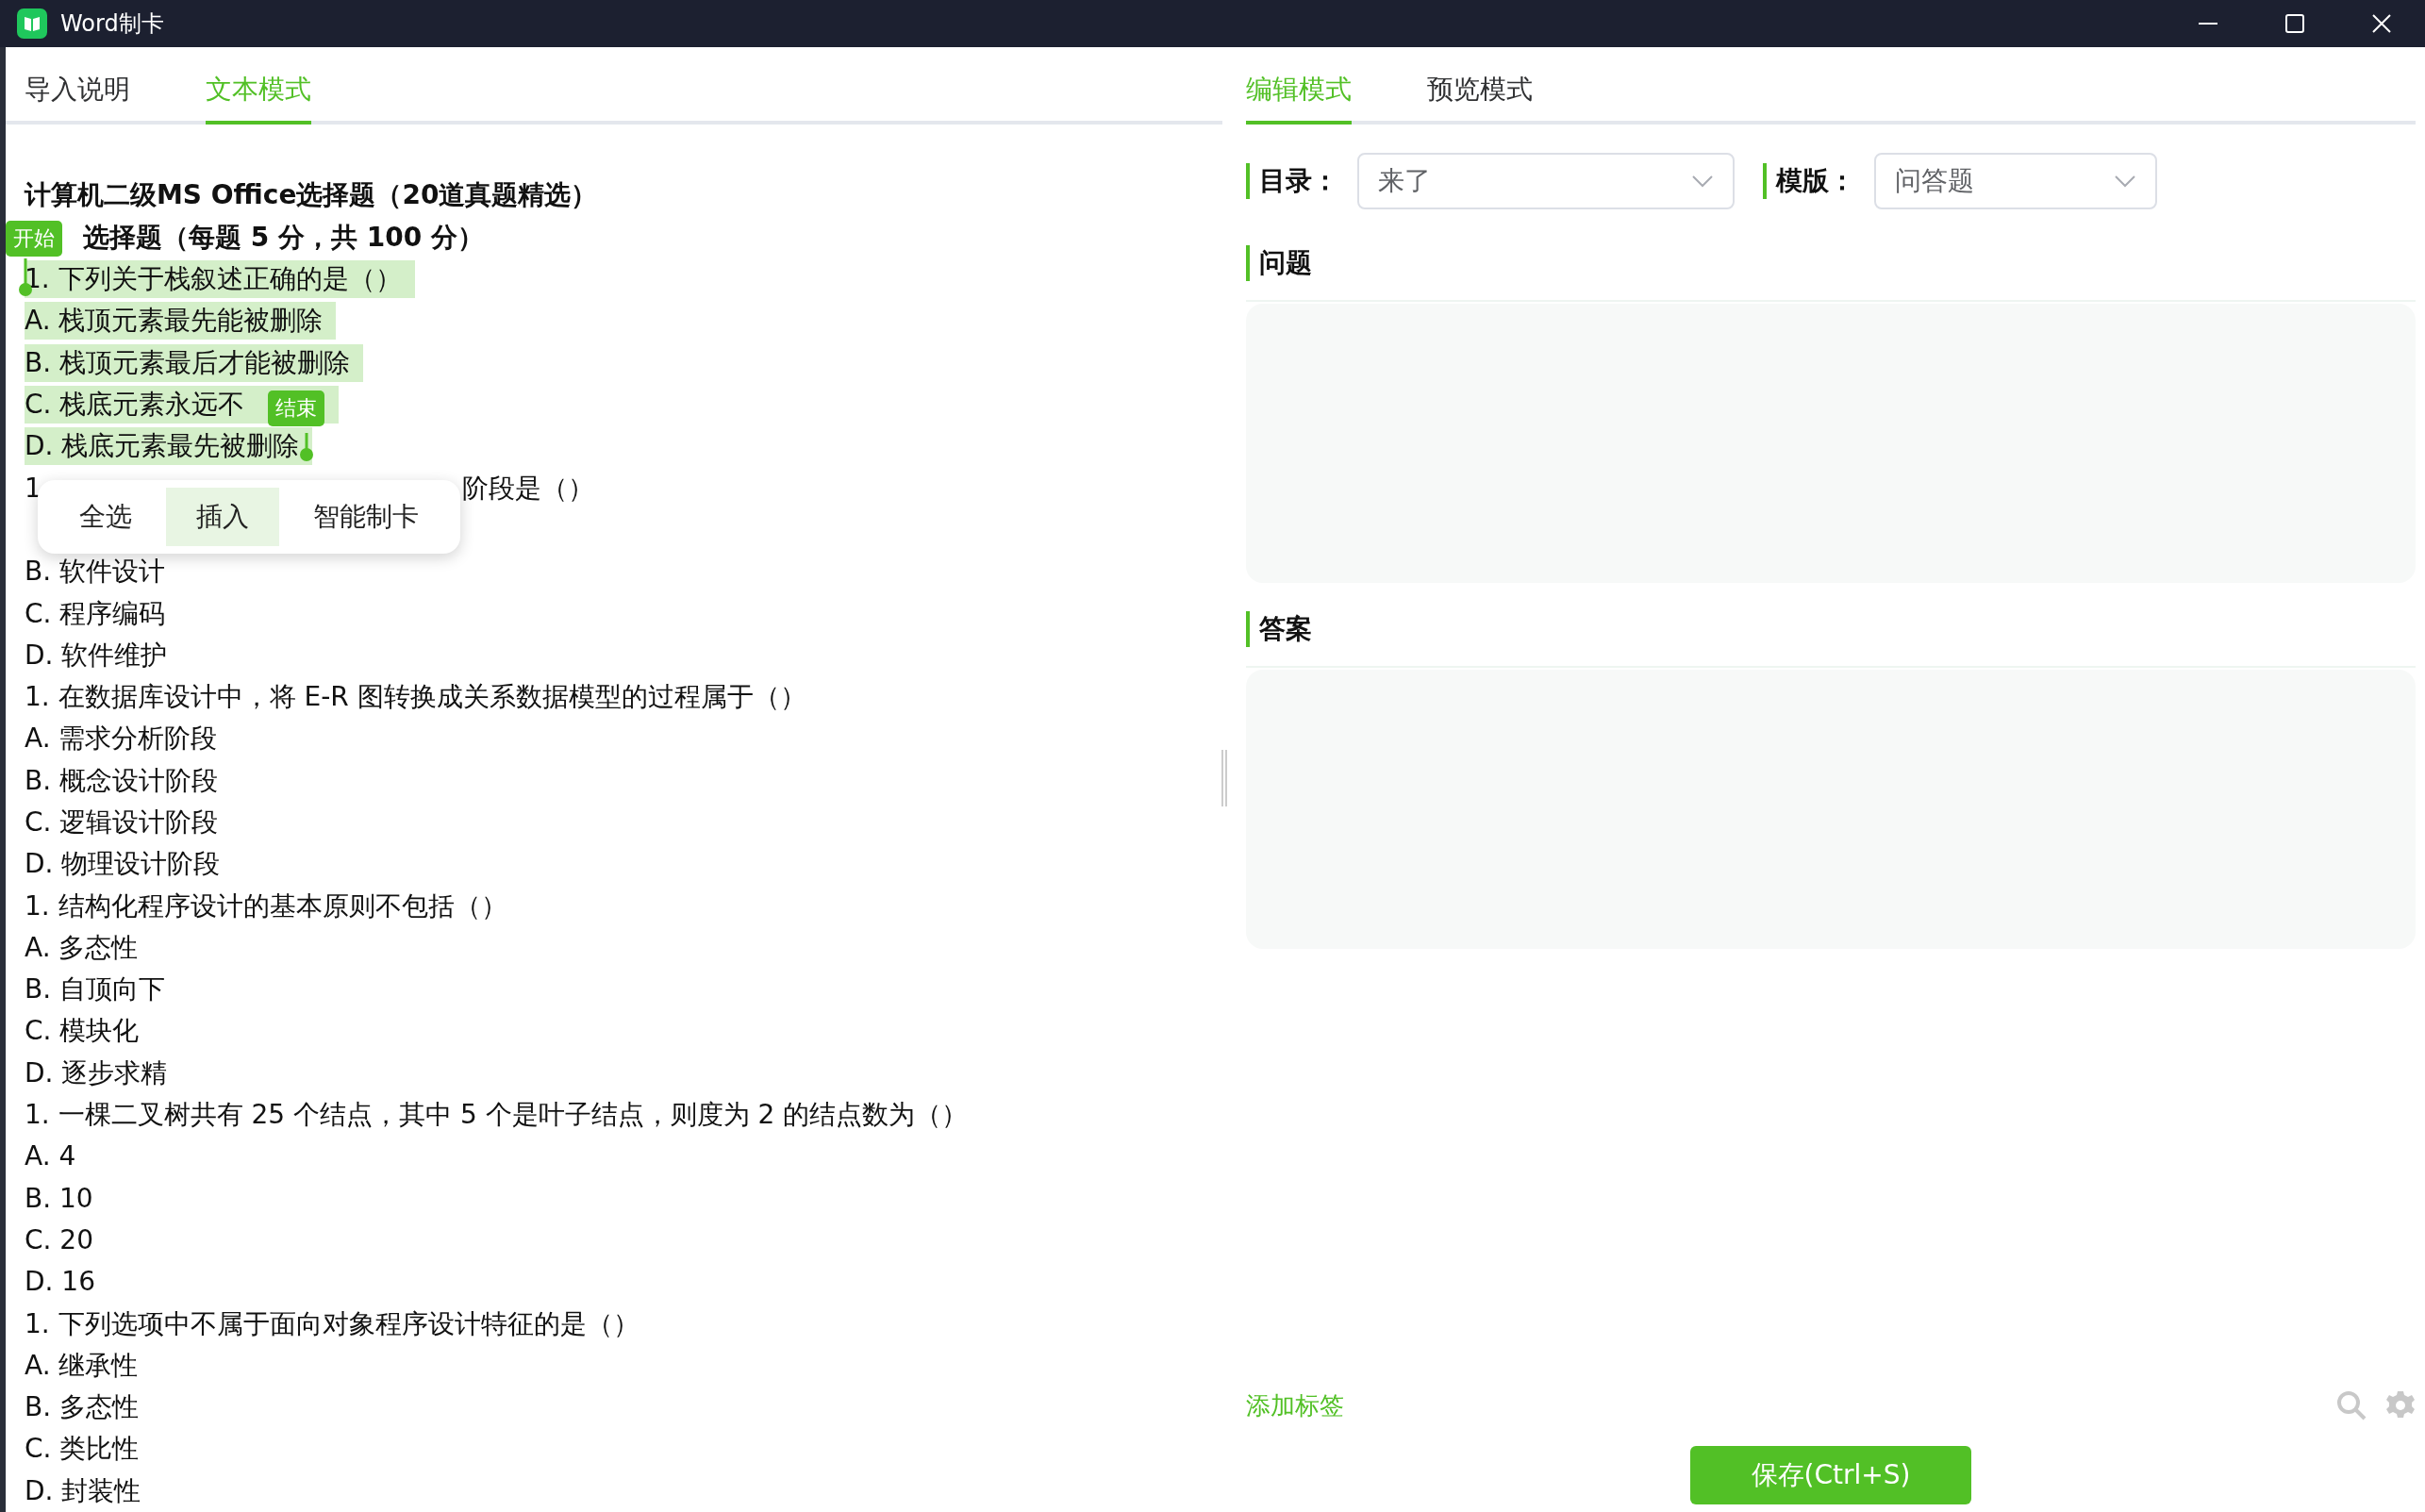 This screenshot has width=2425, height=1512. I want to click on document-line: B. 10, so click(59, 1198).